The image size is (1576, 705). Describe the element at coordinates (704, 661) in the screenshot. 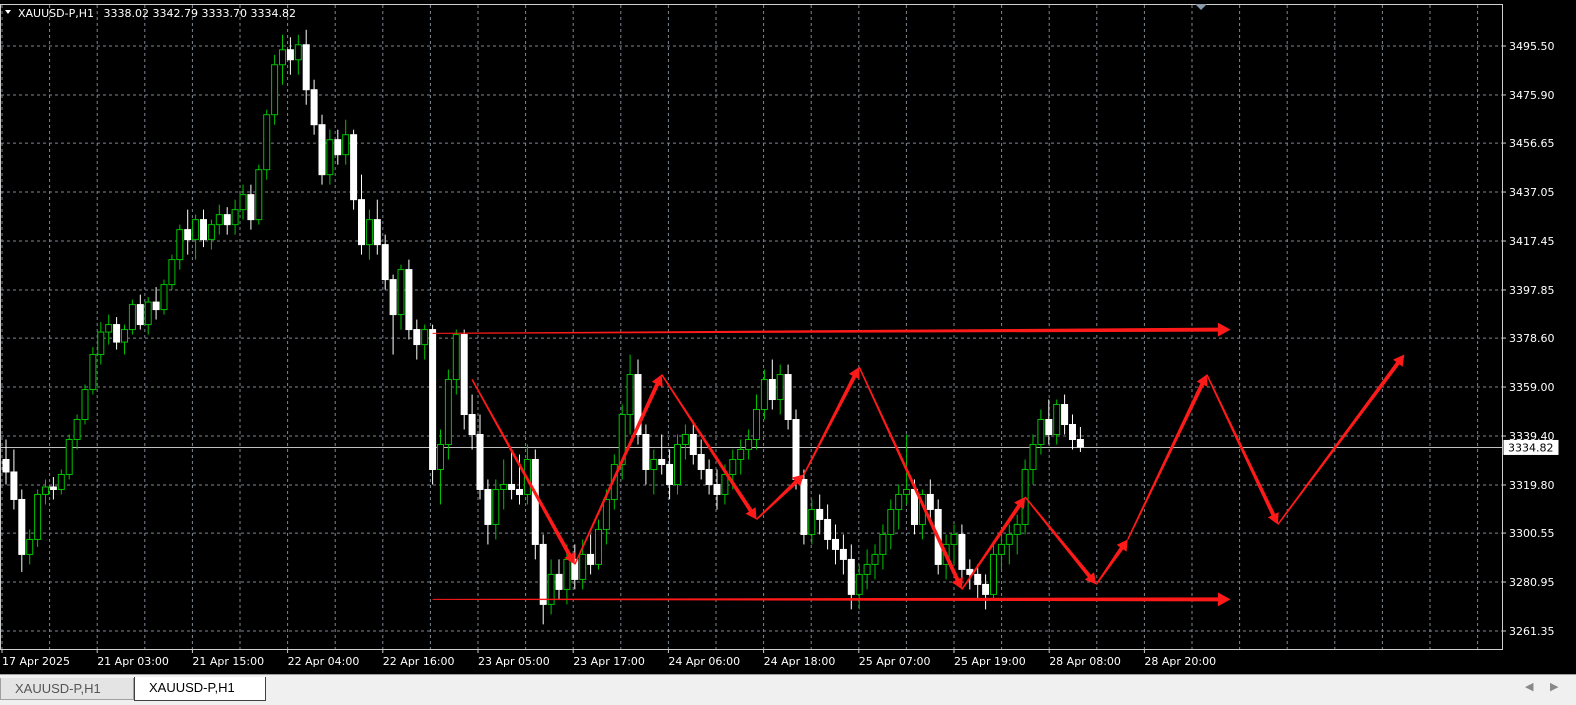

I see `x-tick-label-7: 24 Apr 06:00` at that location.